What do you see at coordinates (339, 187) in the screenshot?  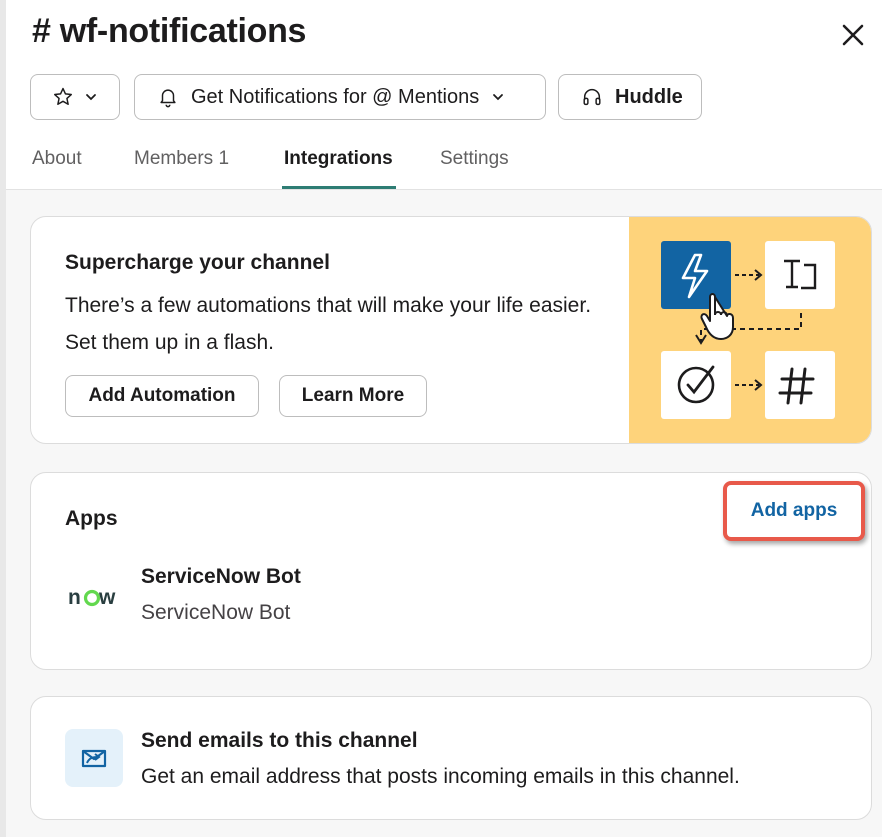 I see `active-tab-indicator` at bounding box center [339, 187].